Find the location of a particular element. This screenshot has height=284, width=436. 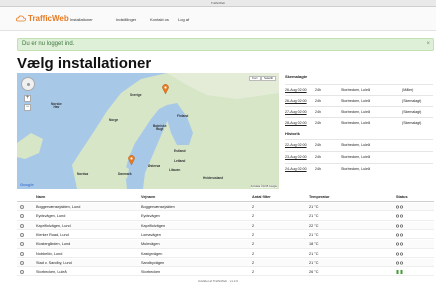

google-logo: Google is located at coordinates (27, 184).